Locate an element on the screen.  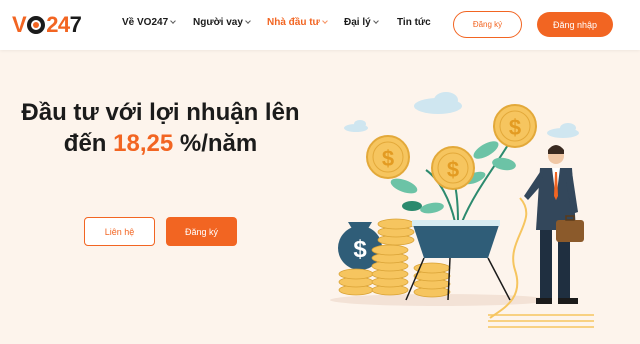
headline-suffix: %/năm is located at coordinates (215, 143).